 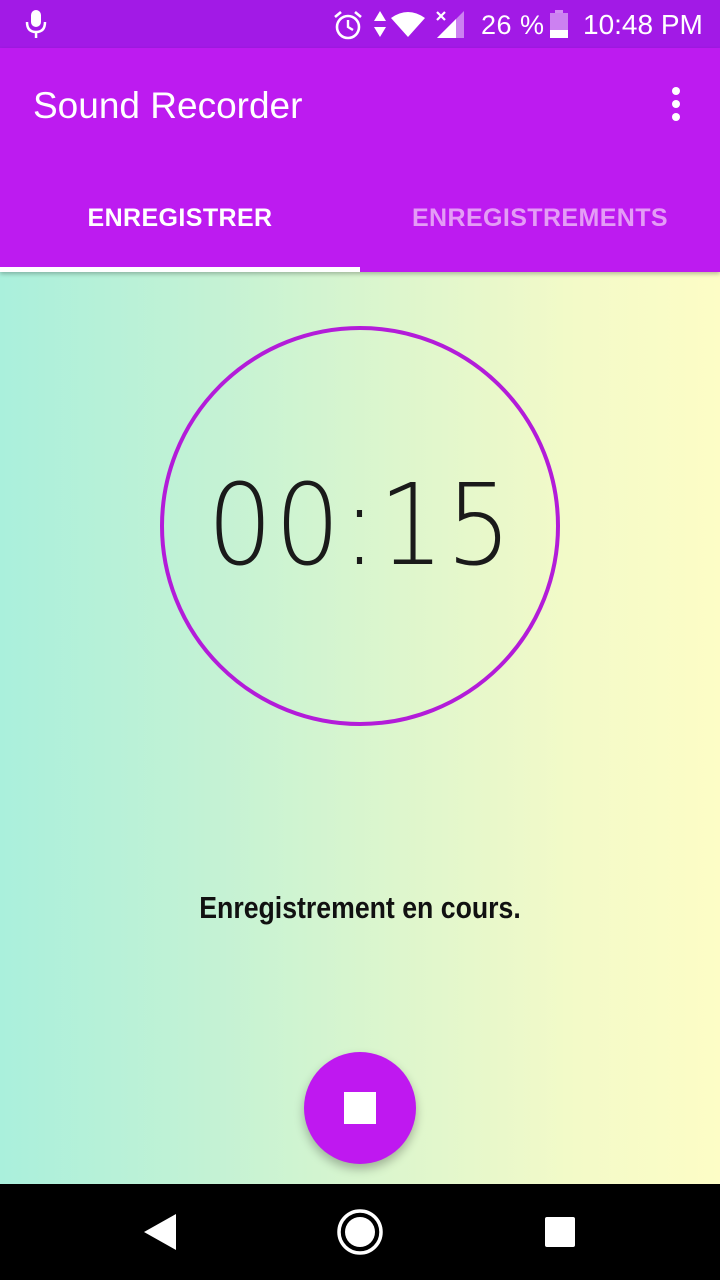 I want to click on home-icon, so click(x=360, y=1232).